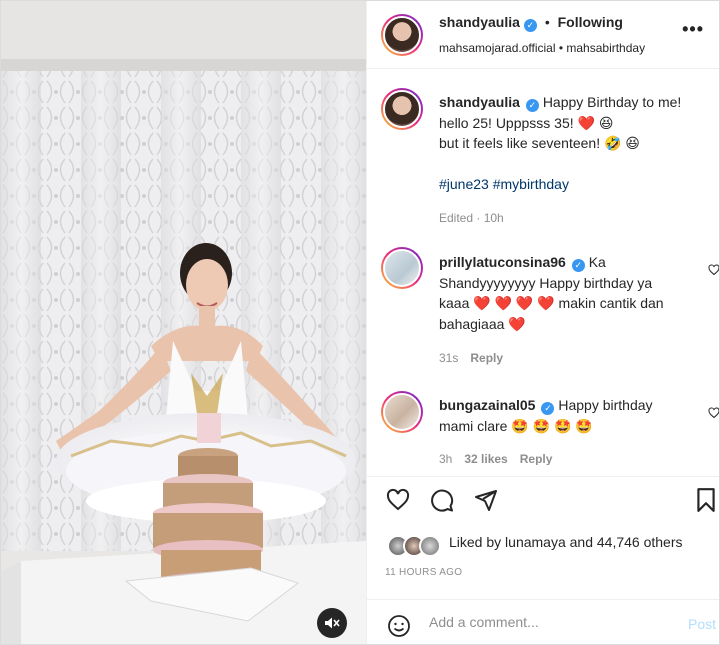  Describe the element at coordinates (479, 22) in the screenshot. I see `author-username: shandyaulia` at that location.